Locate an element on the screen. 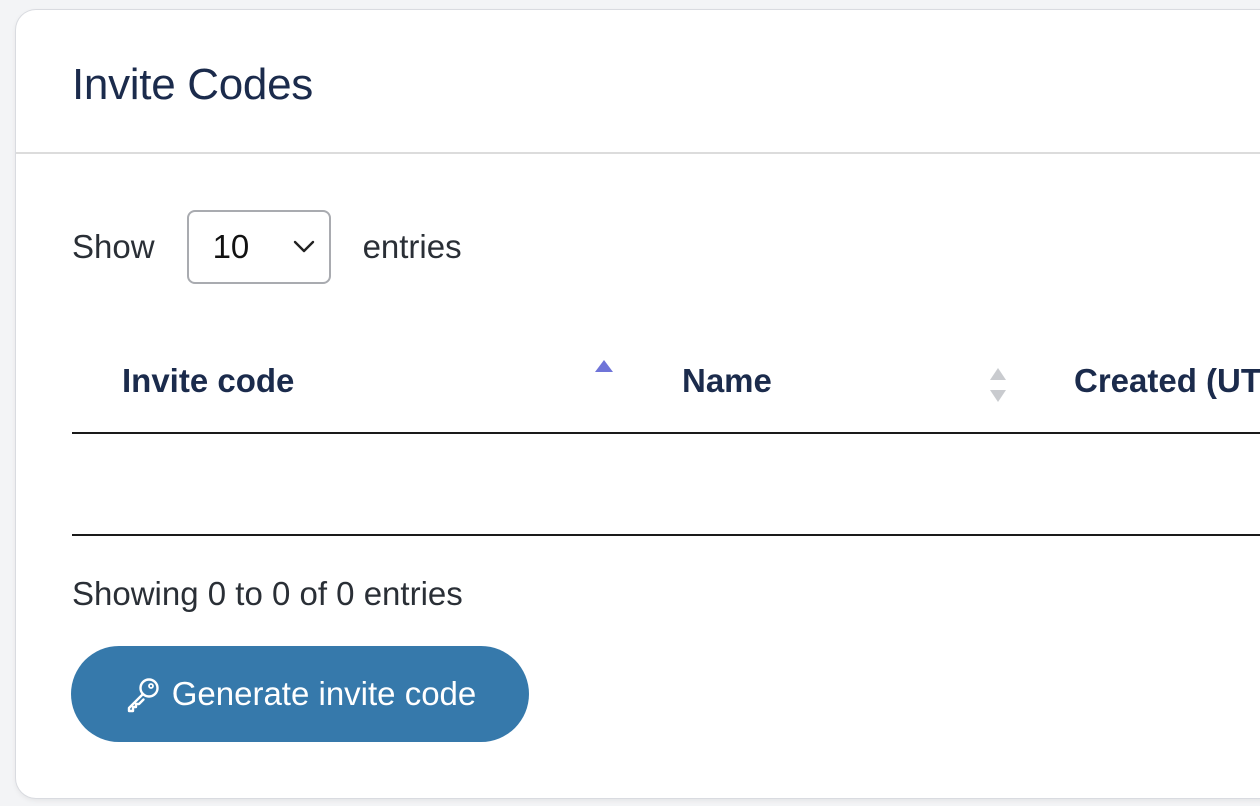  length-prefix-label: Show is located at coordinates (113, 246).